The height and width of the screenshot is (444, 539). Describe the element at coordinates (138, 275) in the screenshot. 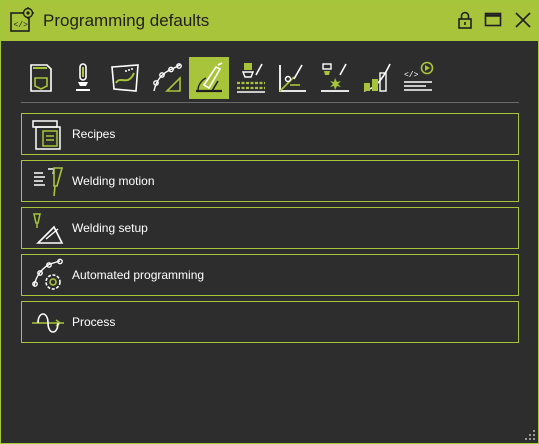

I see `menu-item-label: Automated programming` at that location.